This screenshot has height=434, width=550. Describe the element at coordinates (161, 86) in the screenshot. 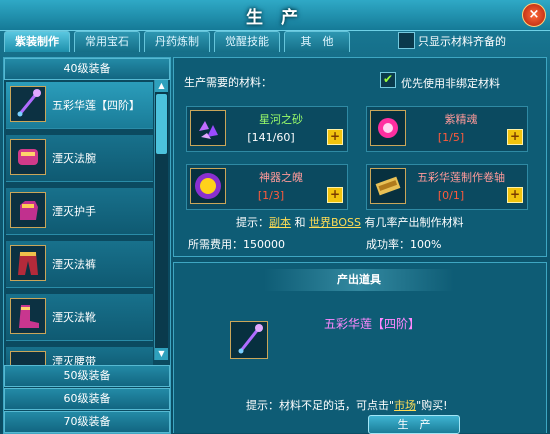

I see `scroll-up-icon: ▲` at that location.